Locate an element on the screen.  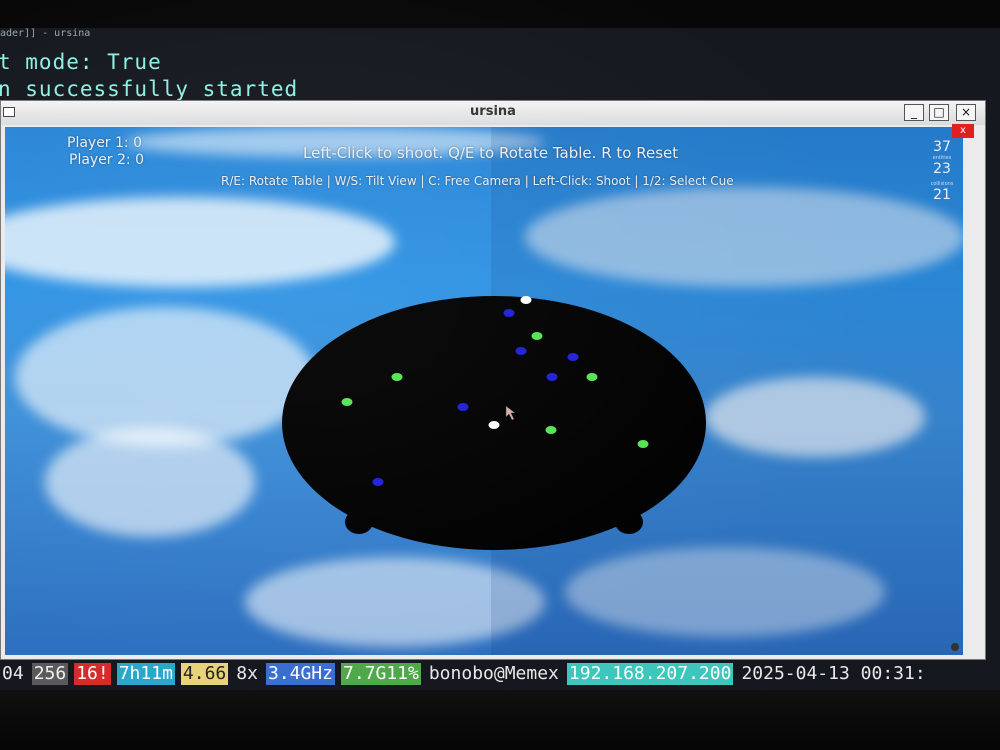
player-1-score: Player 1: 0 is located at coordinates (104, 143).